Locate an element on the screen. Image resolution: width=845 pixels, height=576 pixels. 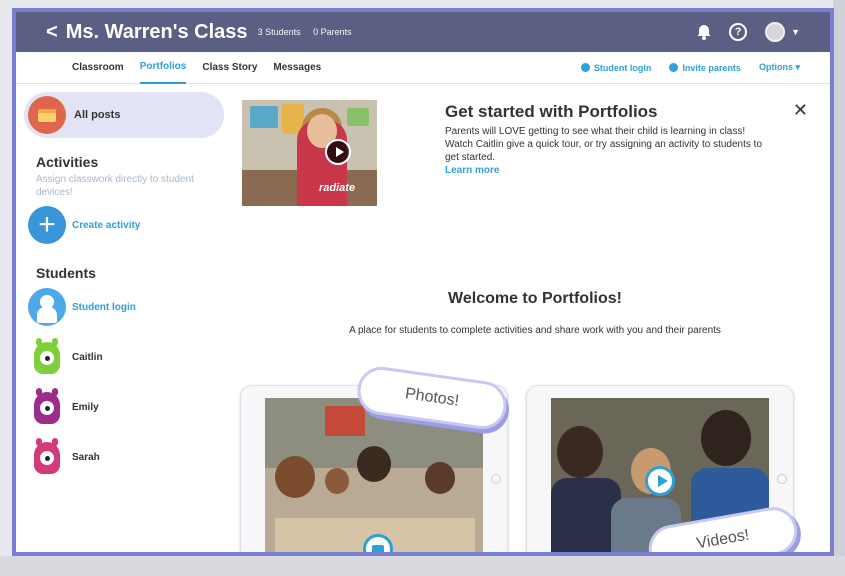
options-label: Options is located at coordinates (775, 67).